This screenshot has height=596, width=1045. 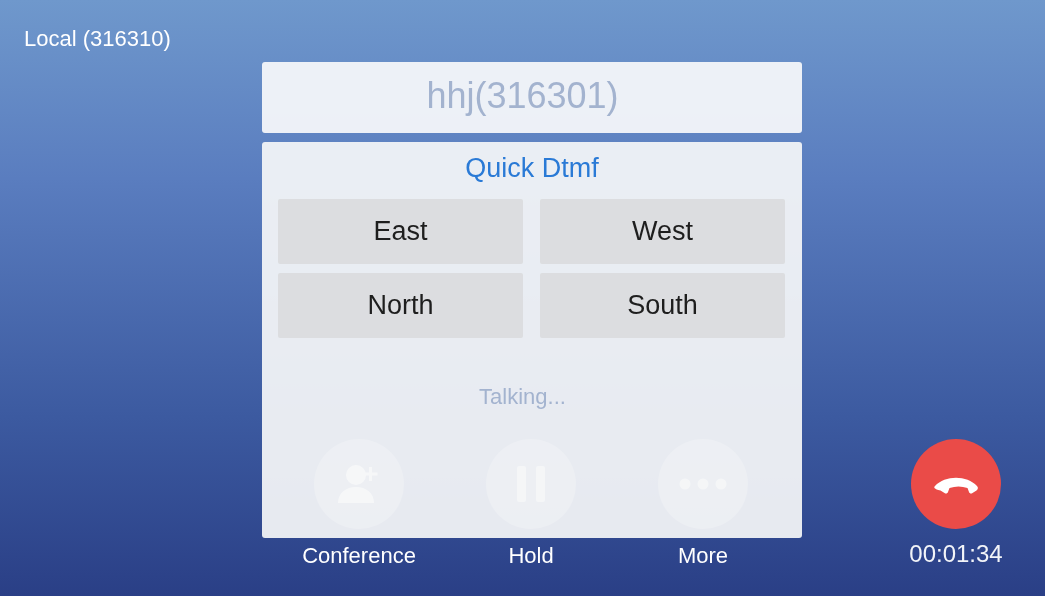 I want to click on action-label: Hold, so click(x=531, y=556).